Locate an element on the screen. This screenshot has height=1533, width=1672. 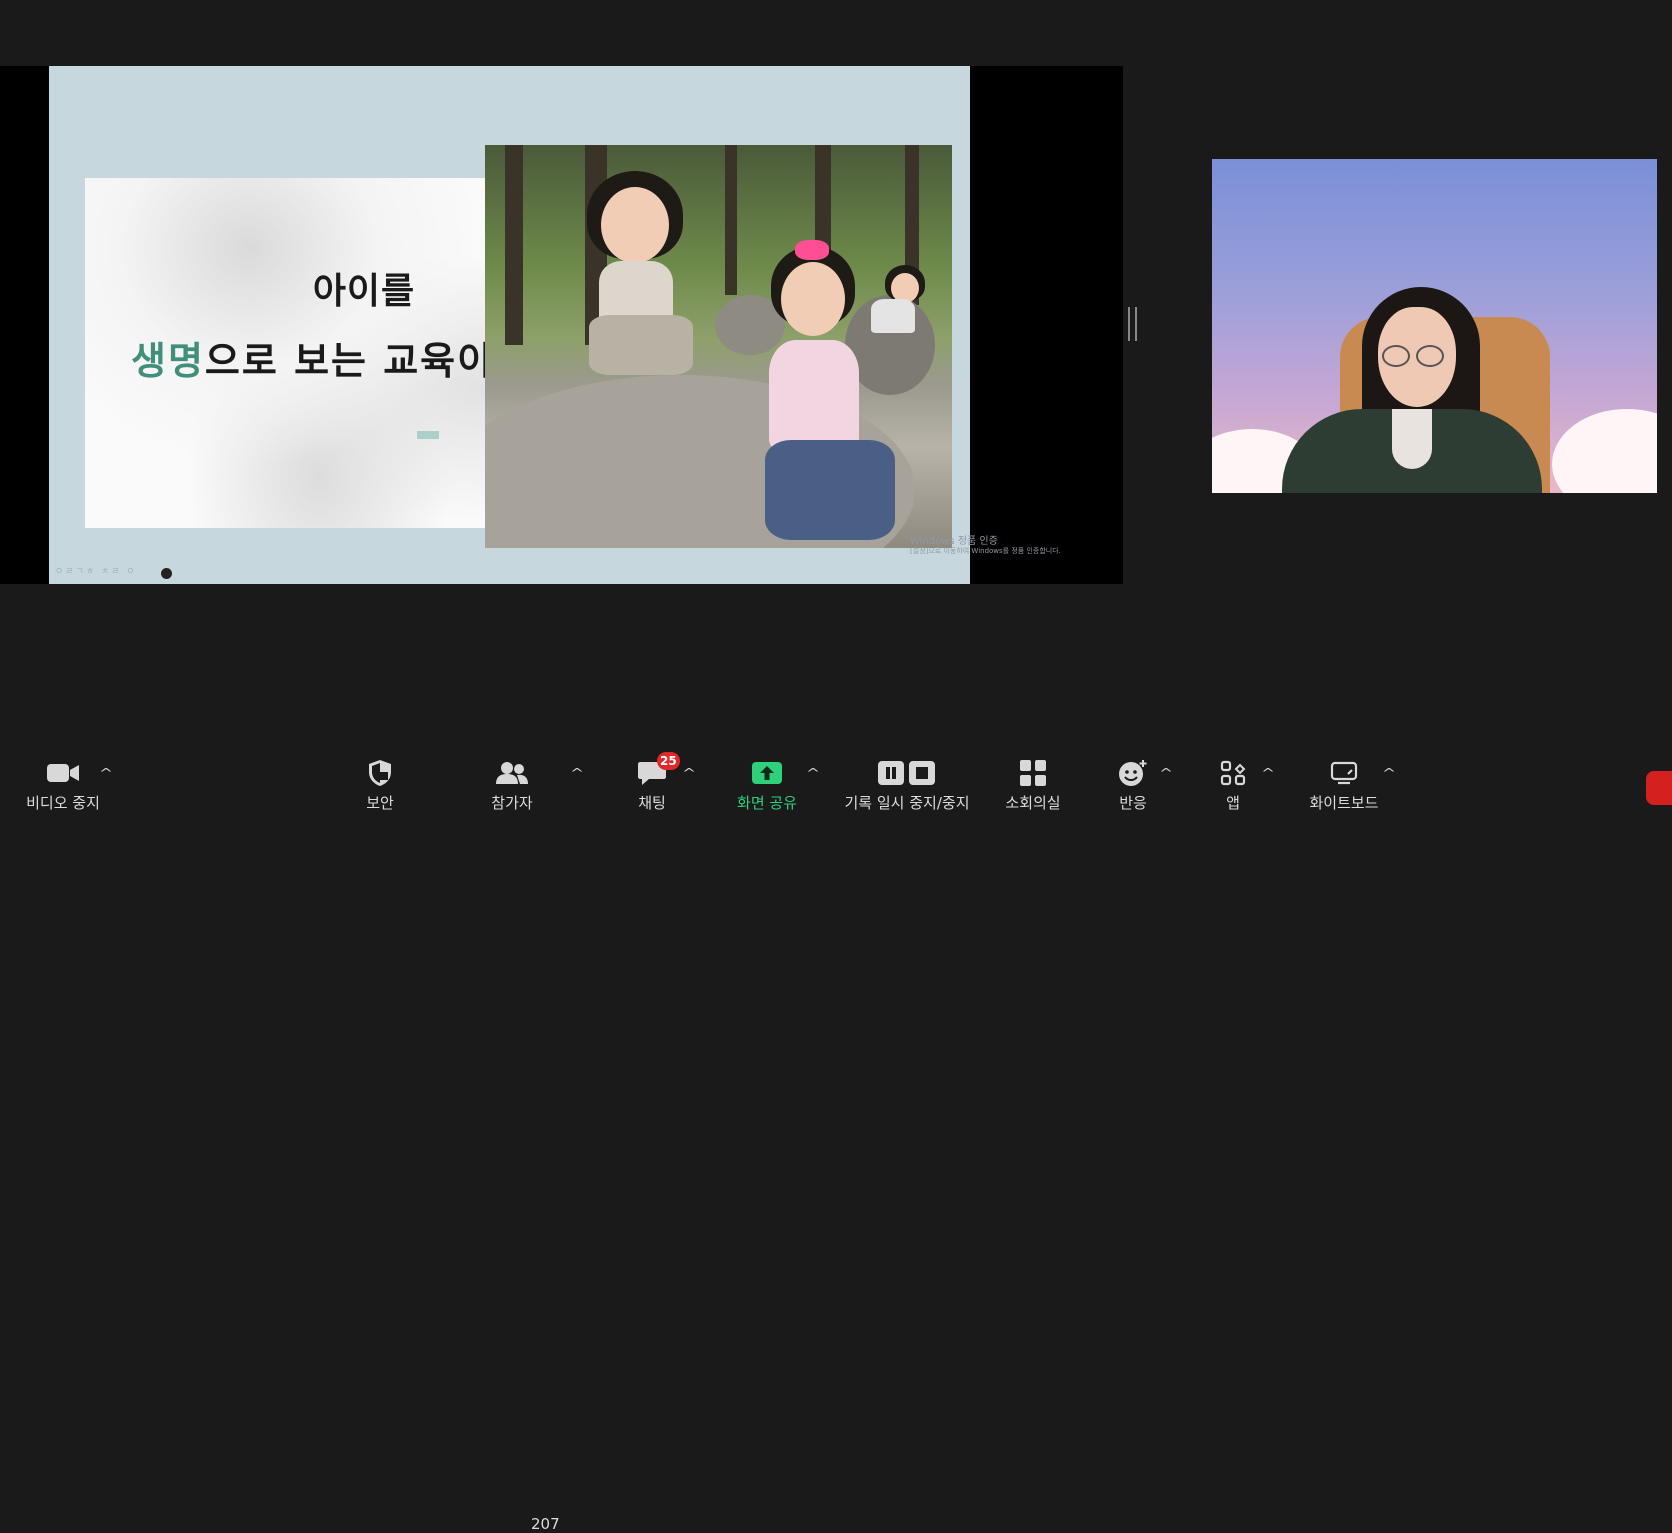
reactions-options-caret-icon: ^ is located at coordinates (1166, 773).